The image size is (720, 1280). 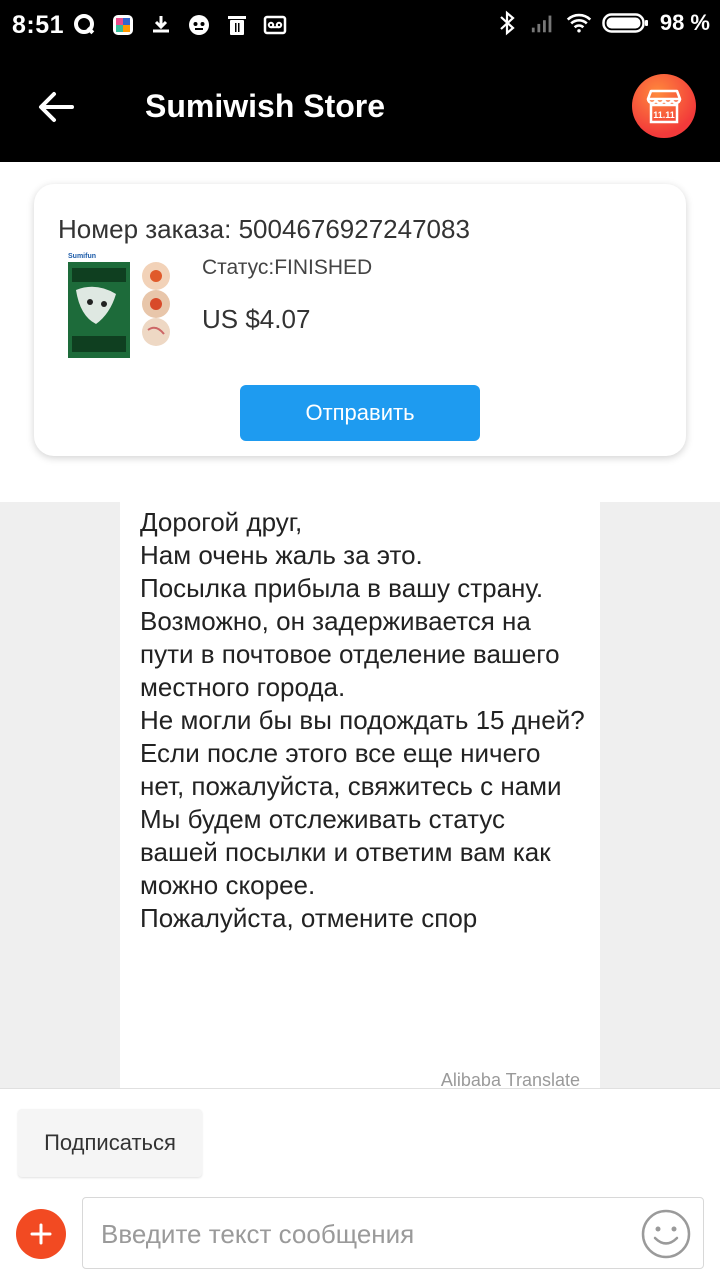 I want to click on system-icons: 98 %, so click(x=602, y=23).